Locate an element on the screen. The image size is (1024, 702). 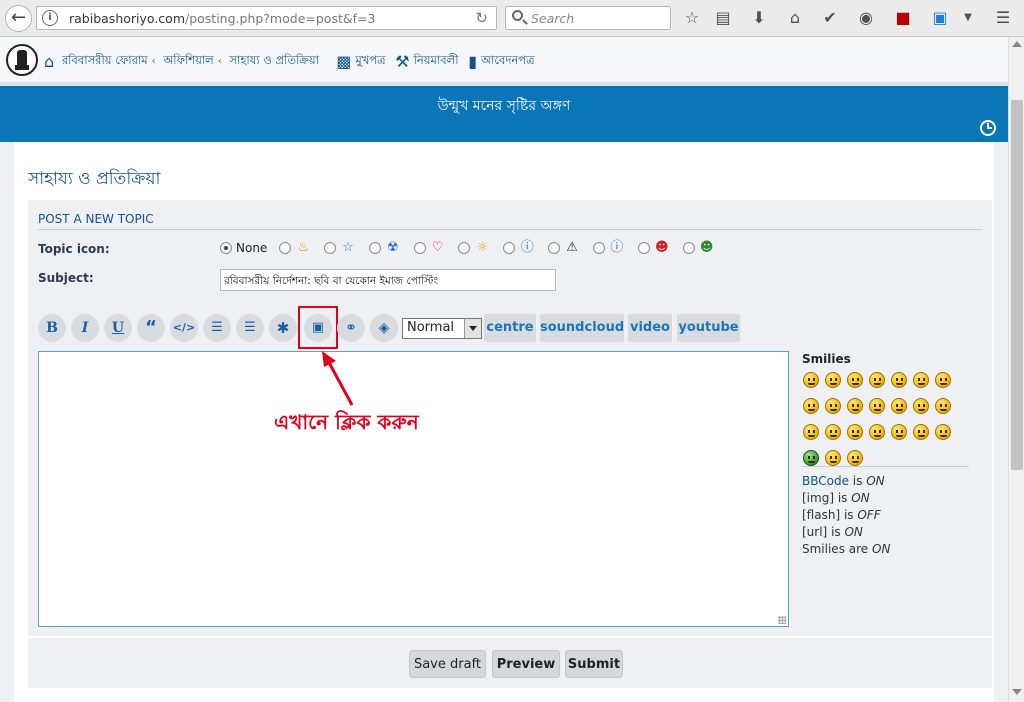
breadcrumb-official: অফিশিয়াল is located at coordinates (188, 60).